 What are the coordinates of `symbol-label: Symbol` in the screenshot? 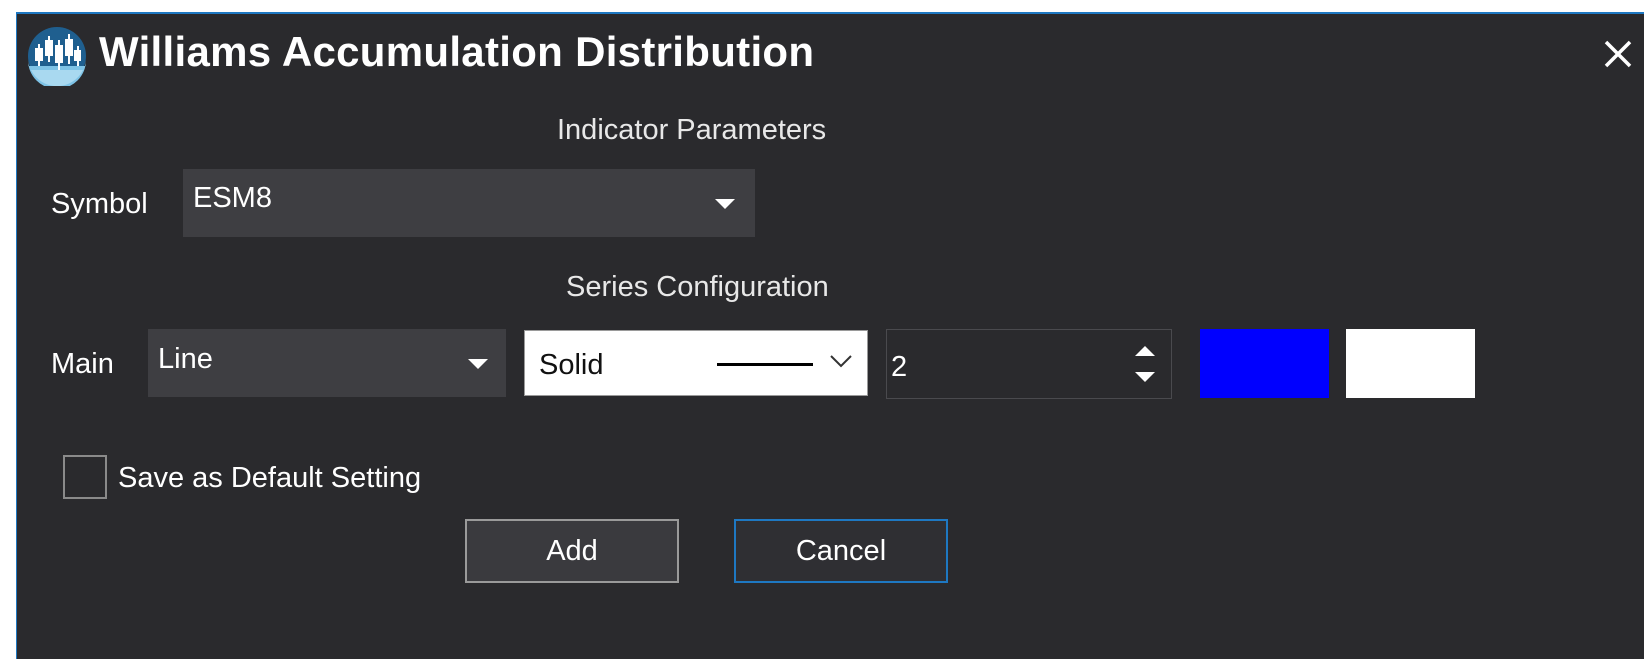 It's located at (99, 204).